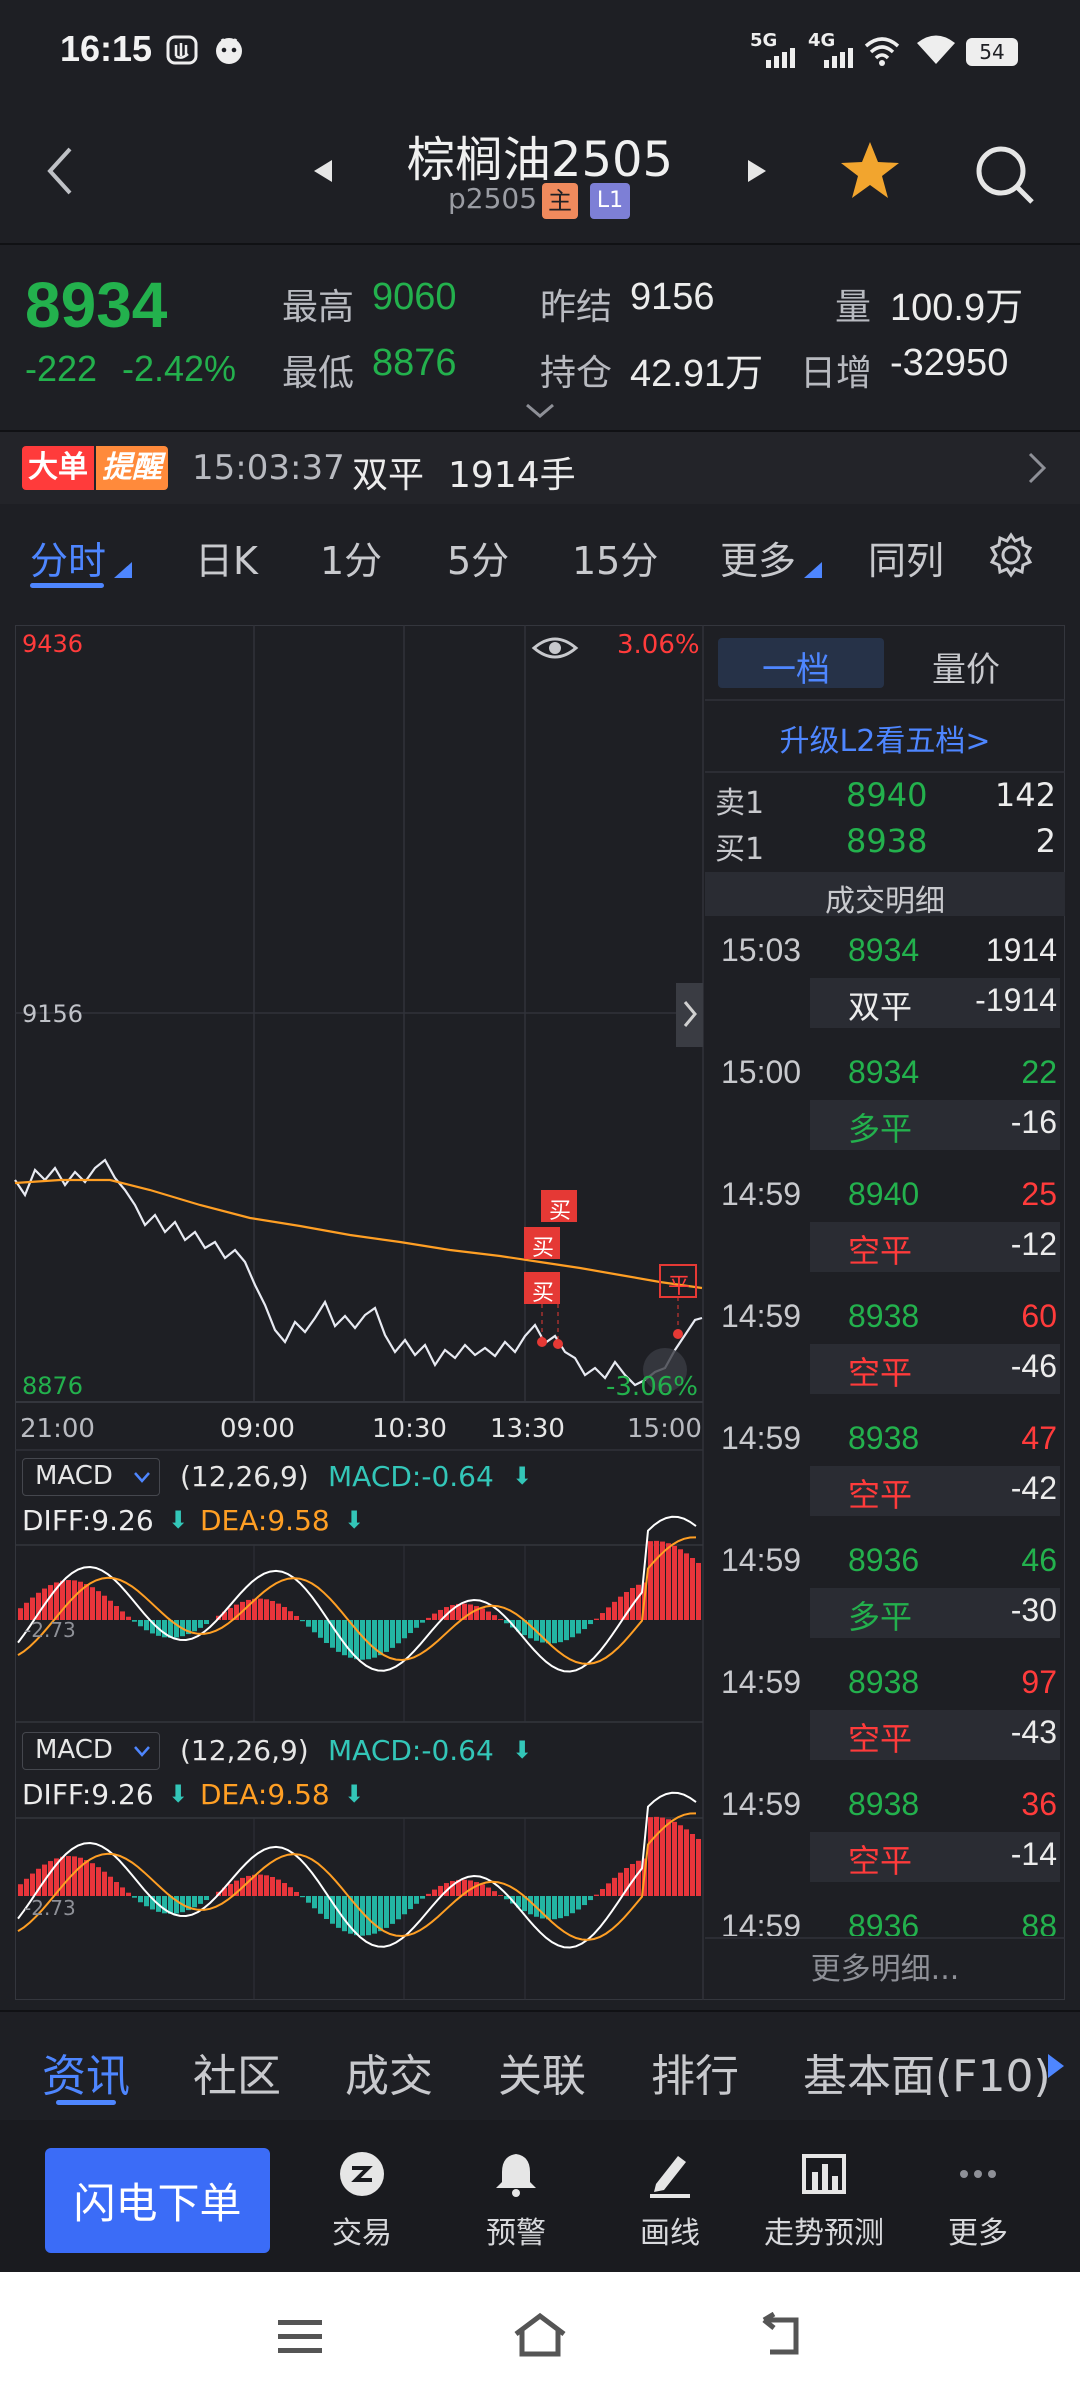 Image resolution: width=1080 pixels, height=2400 pixels. Describe the element at coordinates (359, 1876) in the screenshot. I see `macd2-histogram` at that location.